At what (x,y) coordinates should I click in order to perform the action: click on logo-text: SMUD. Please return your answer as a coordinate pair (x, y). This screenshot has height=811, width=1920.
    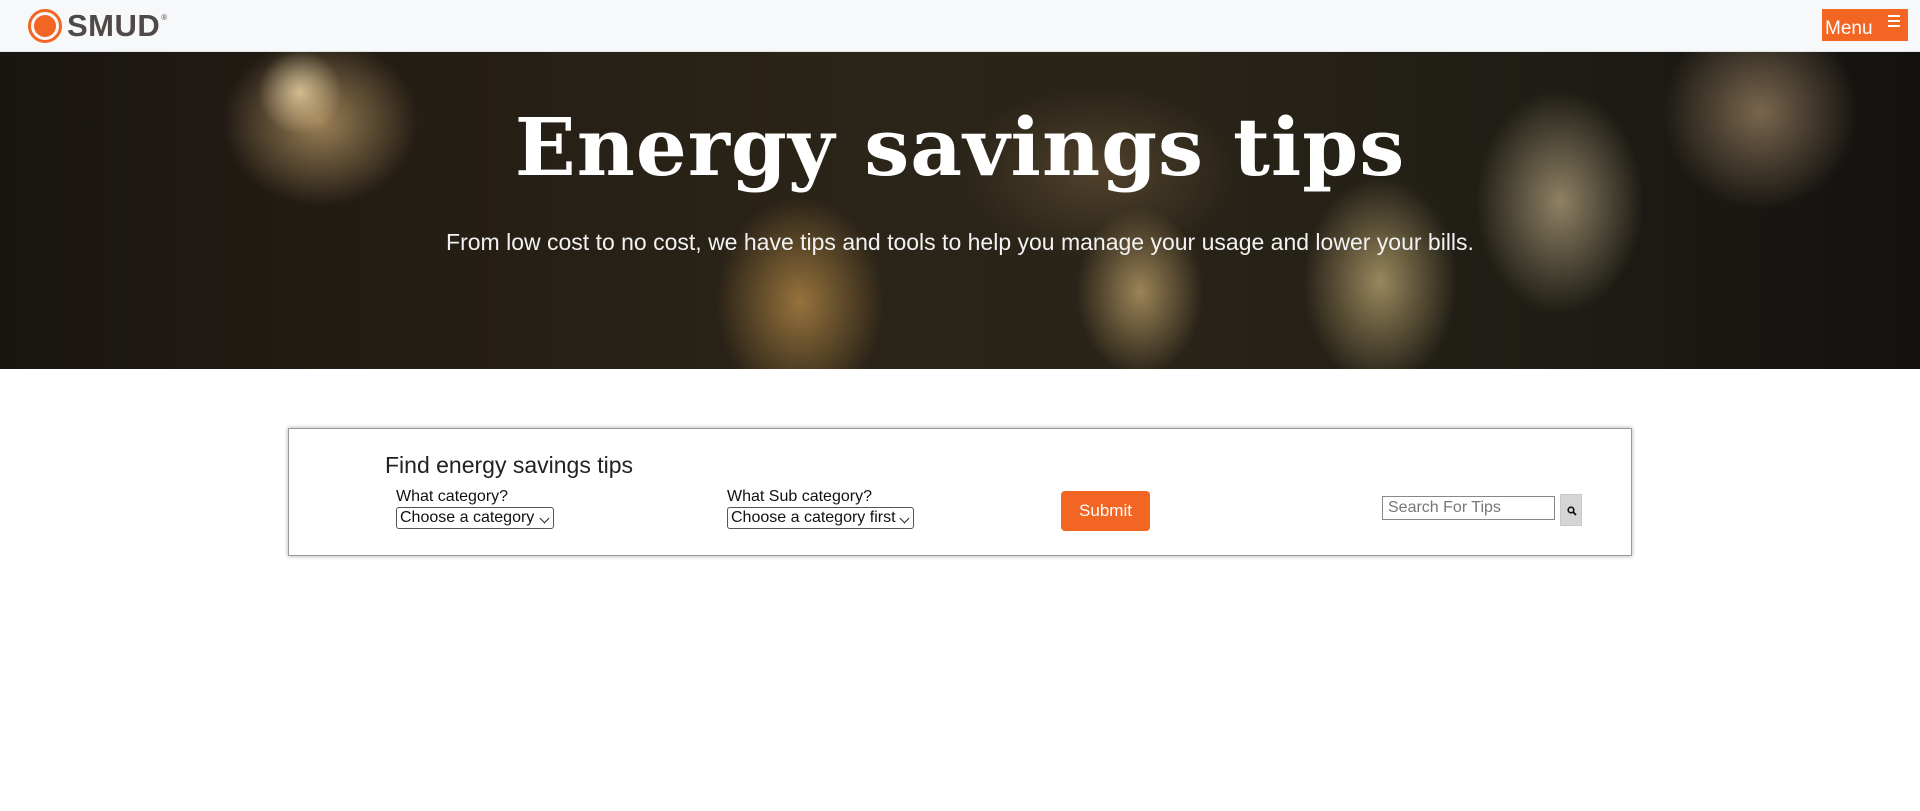
    Looking at the image, I should click on (114, 25).